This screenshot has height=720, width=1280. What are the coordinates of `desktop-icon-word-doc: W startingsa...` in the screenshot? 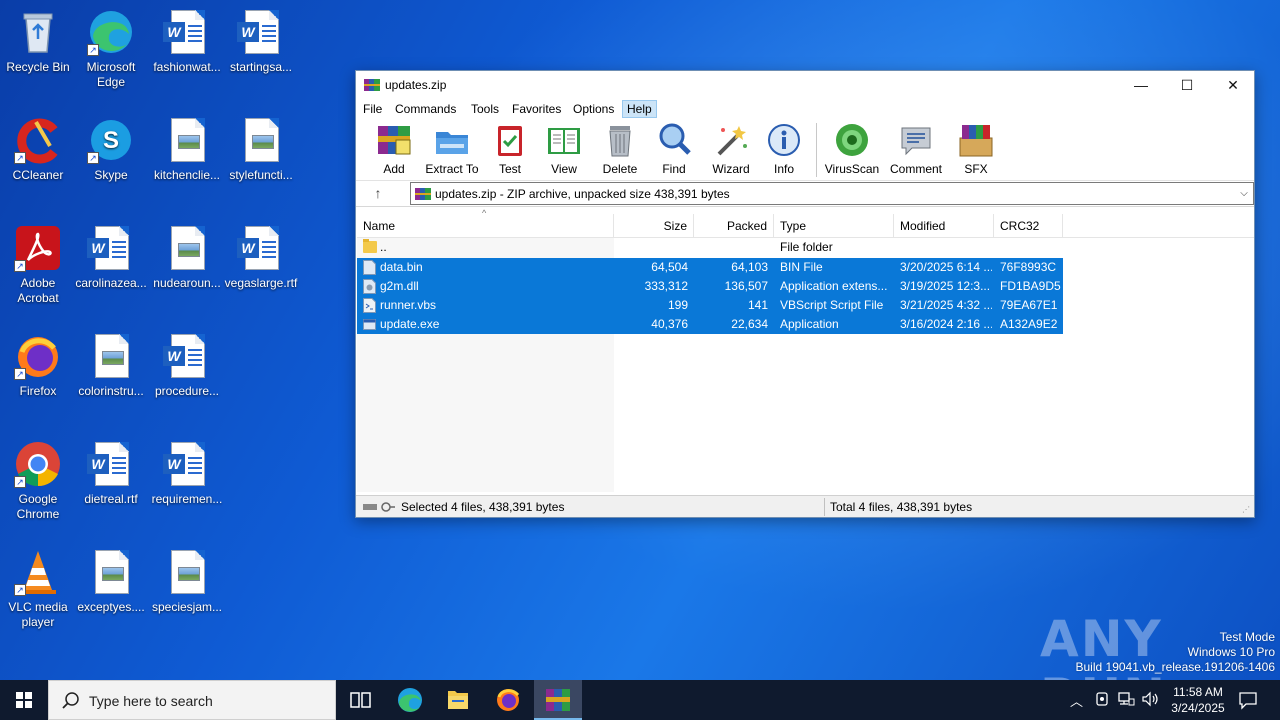 It's located at (261, 41).